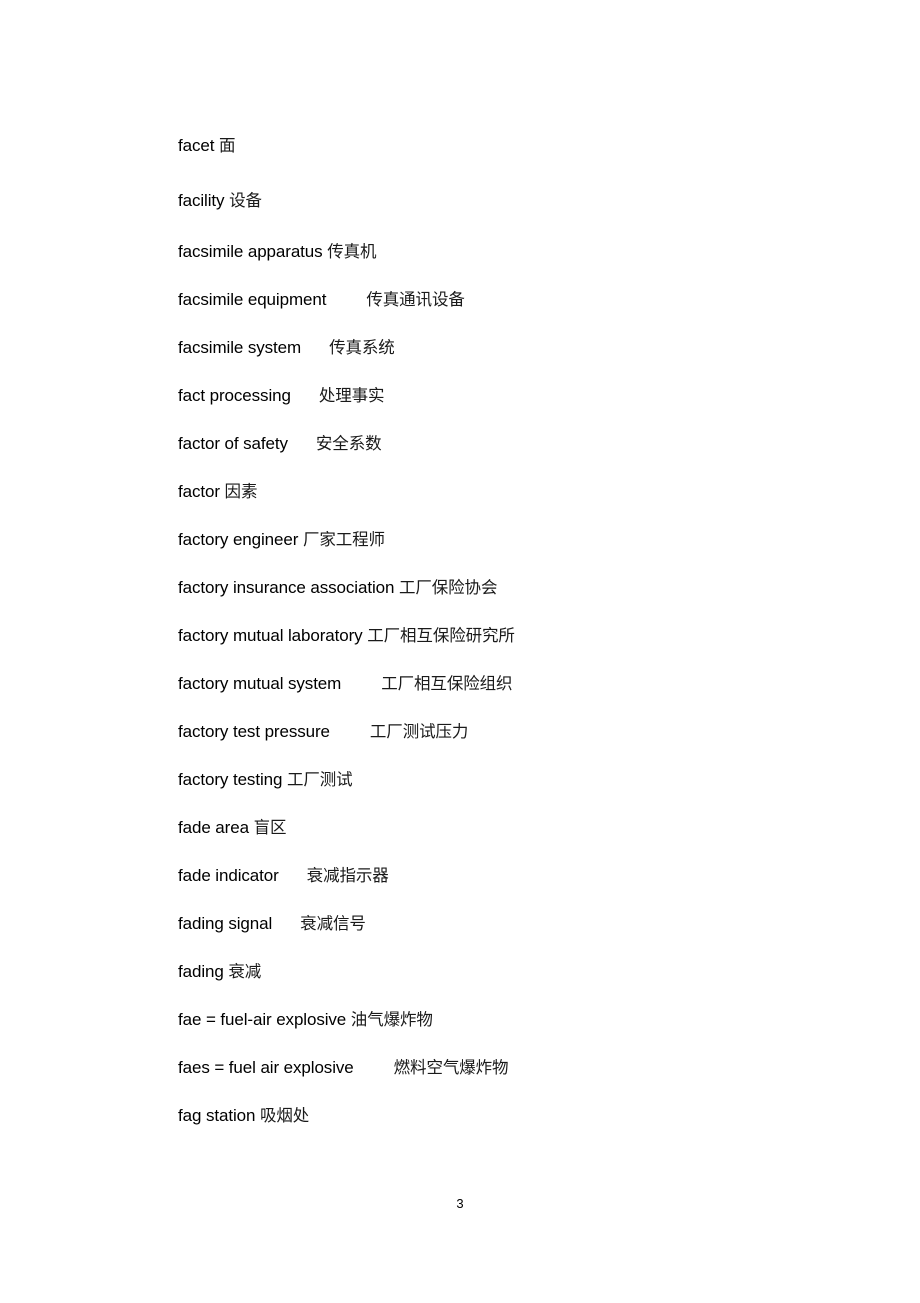 This screenshot has height=1303, width=920. Describe the element at coordinates (240, 347) in the screenshot. I see `entry-term: facsimile system` at that location.